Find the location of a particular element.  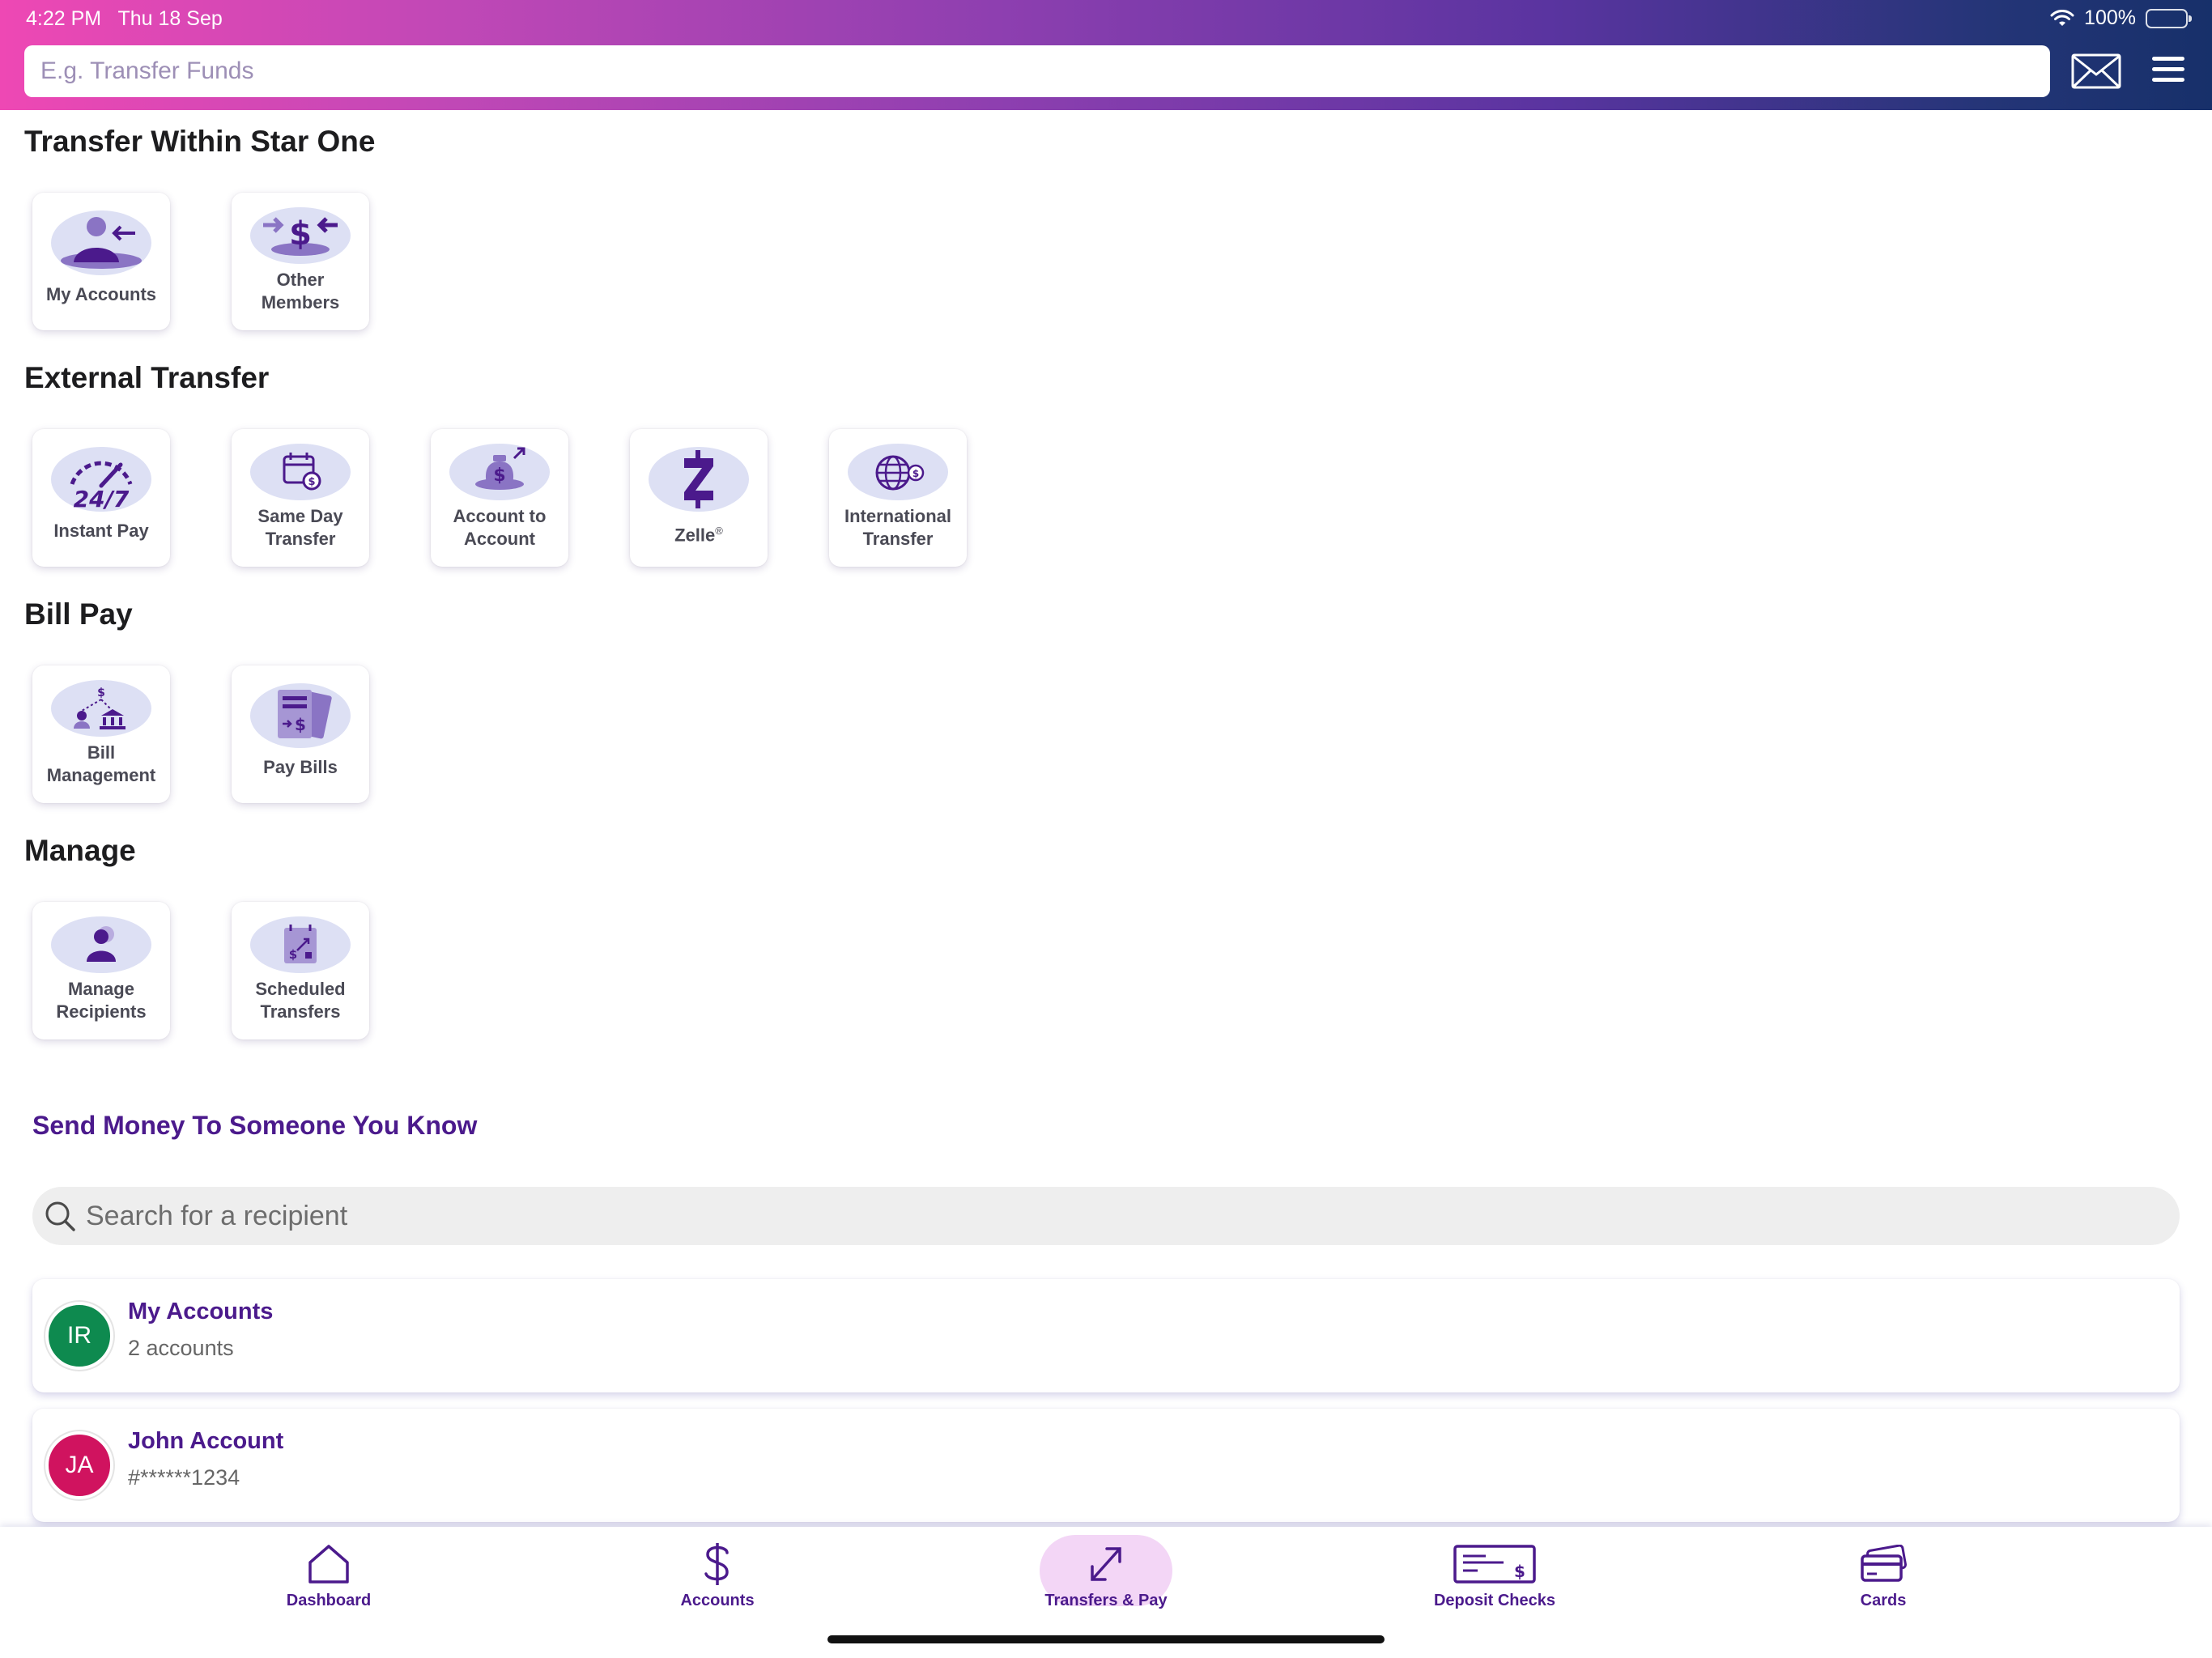

section-title-within: Transfer Within Star One is located at coordinates (200, 141).